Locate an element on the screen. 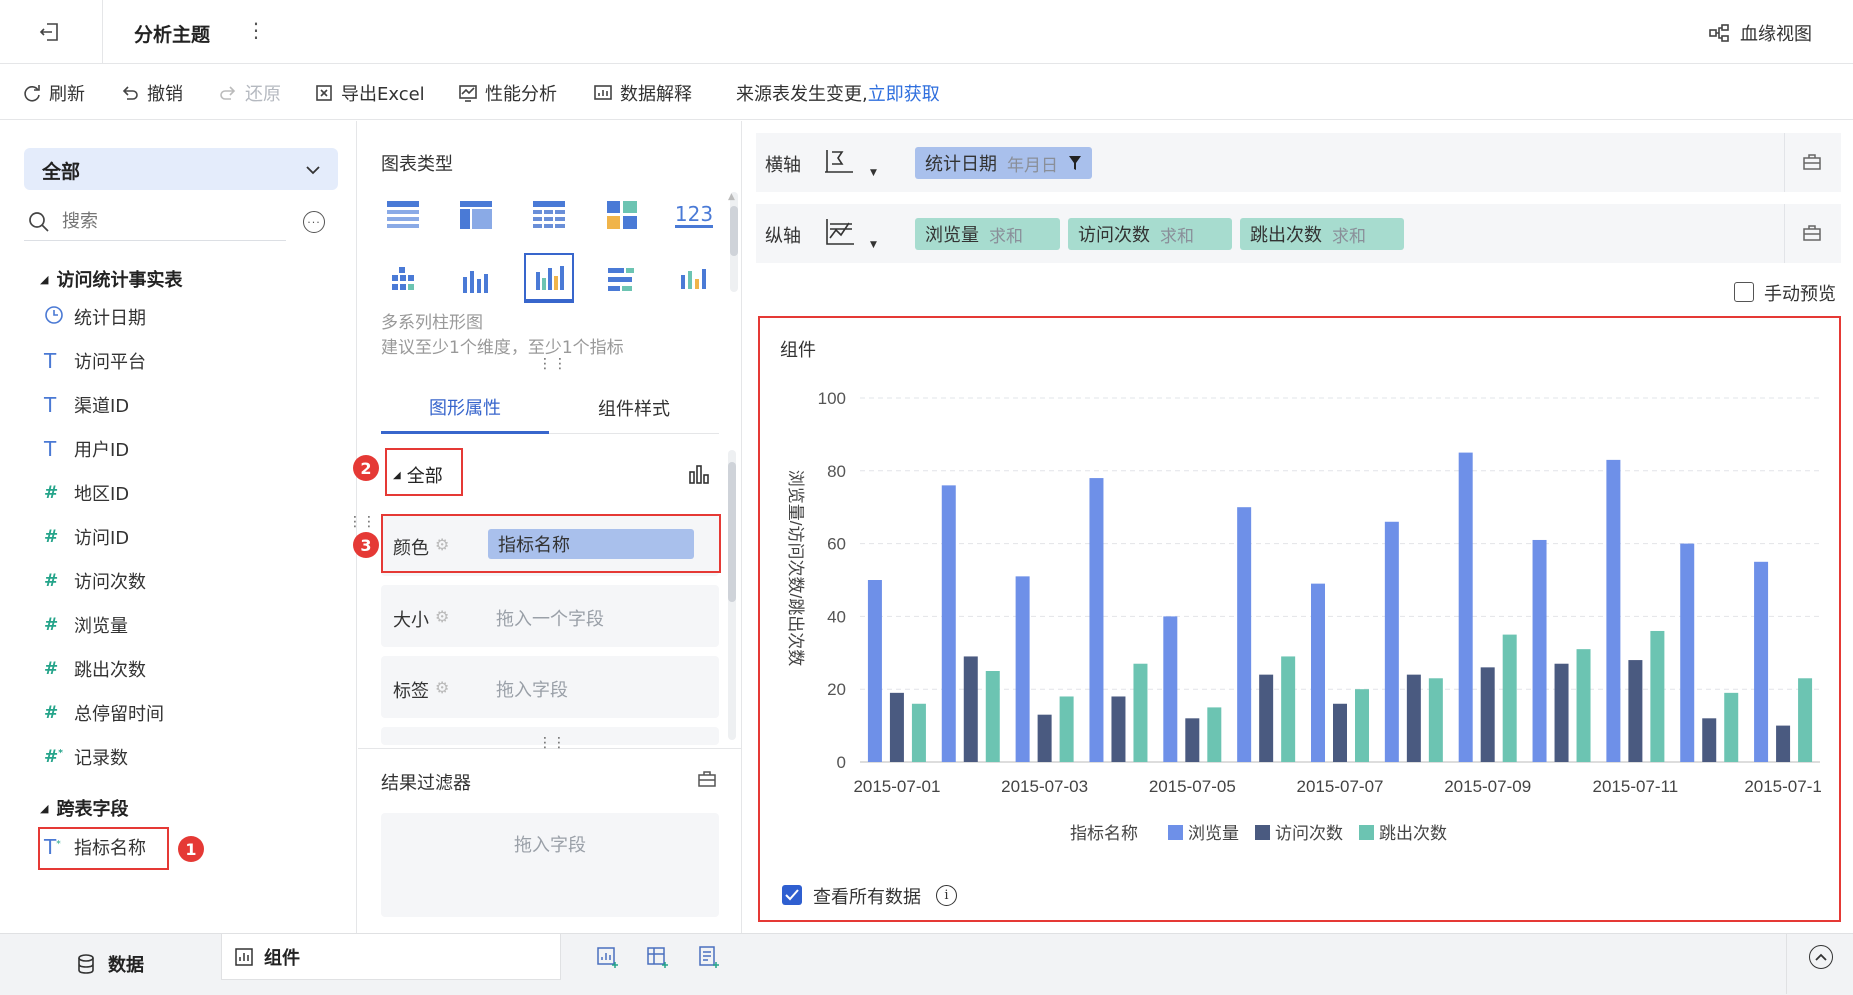 This screenshot has width=1853, height=995. tab-component-style: 组件样式 is located at coordinates (634, 408).